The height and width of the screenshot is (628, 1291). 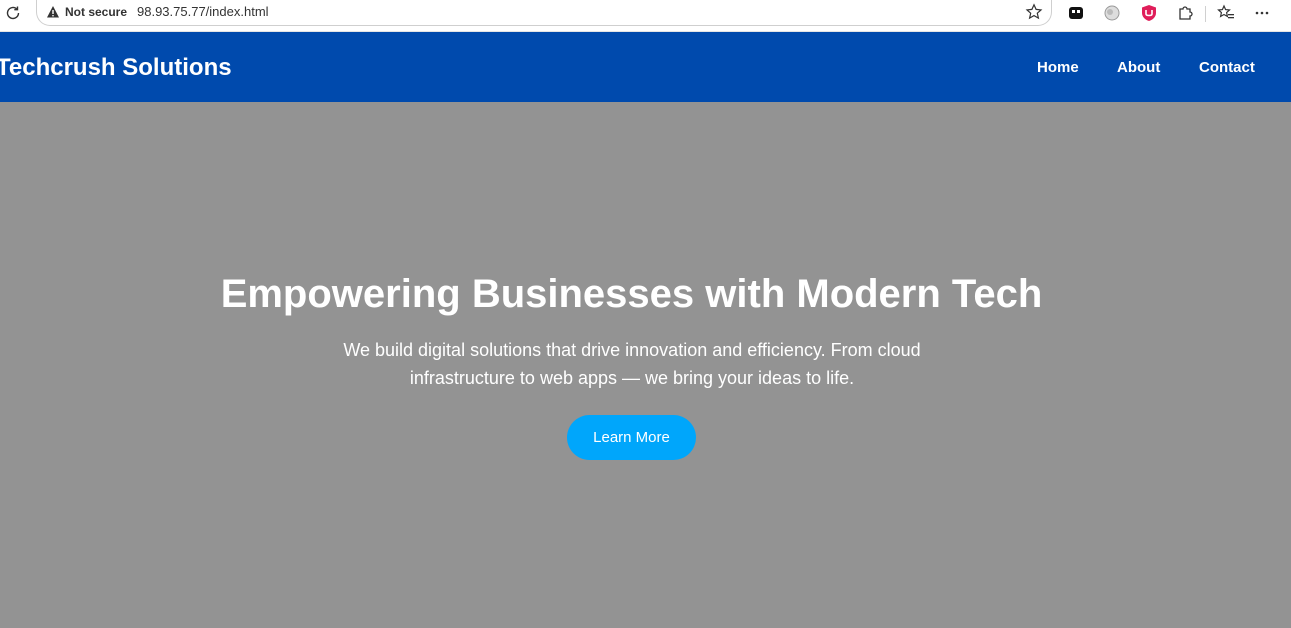 What do you see at coordinates (1138, 68) in the screenshot?
I see `nav-link-about: About` at bounding box center [1138, 68].